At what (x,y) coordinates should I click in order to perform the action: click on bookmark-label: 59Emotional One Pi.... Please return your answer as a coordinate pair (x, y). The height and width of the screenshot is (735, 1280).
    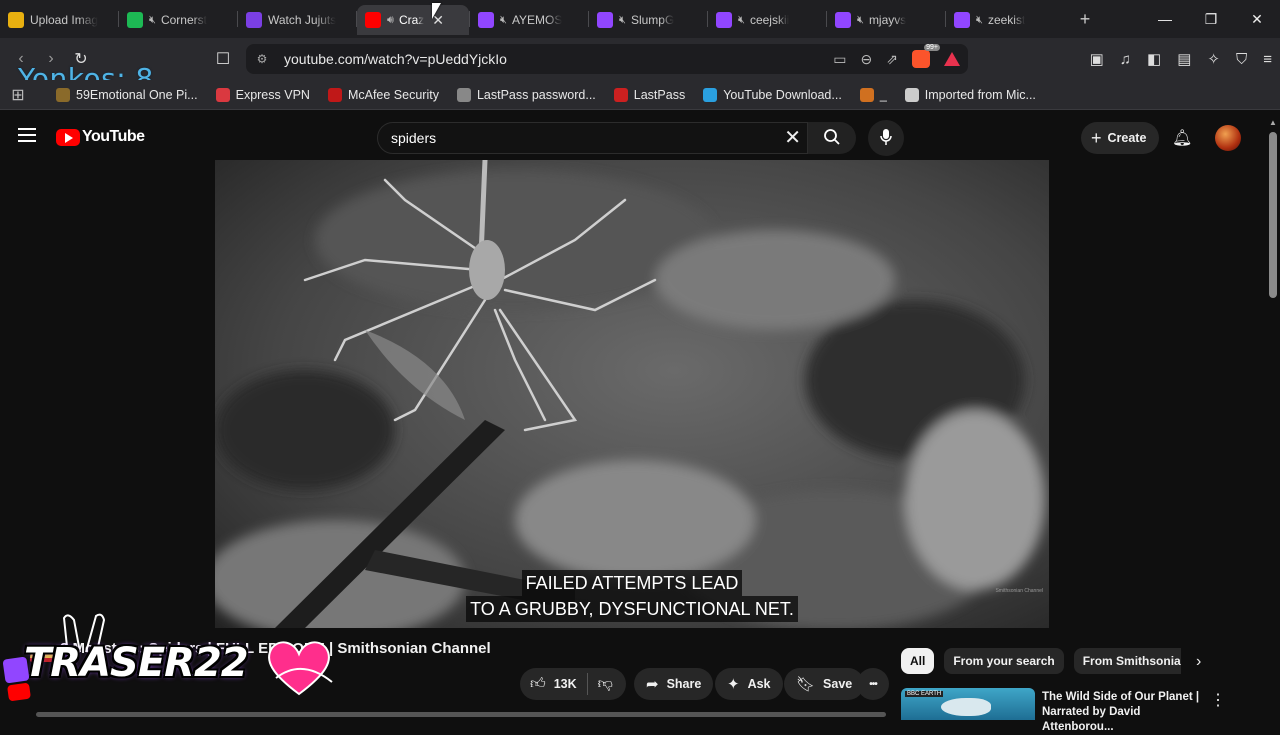
    Looking at the image, I should click on (137, 94).